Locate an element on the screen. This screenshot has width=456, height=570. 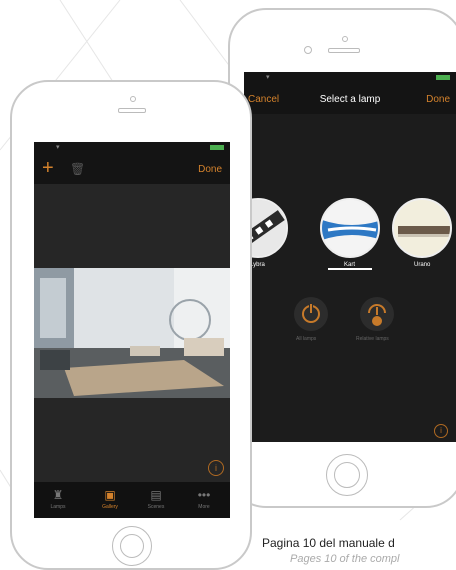
interior-photo-image is located at coordinates (132, 333).